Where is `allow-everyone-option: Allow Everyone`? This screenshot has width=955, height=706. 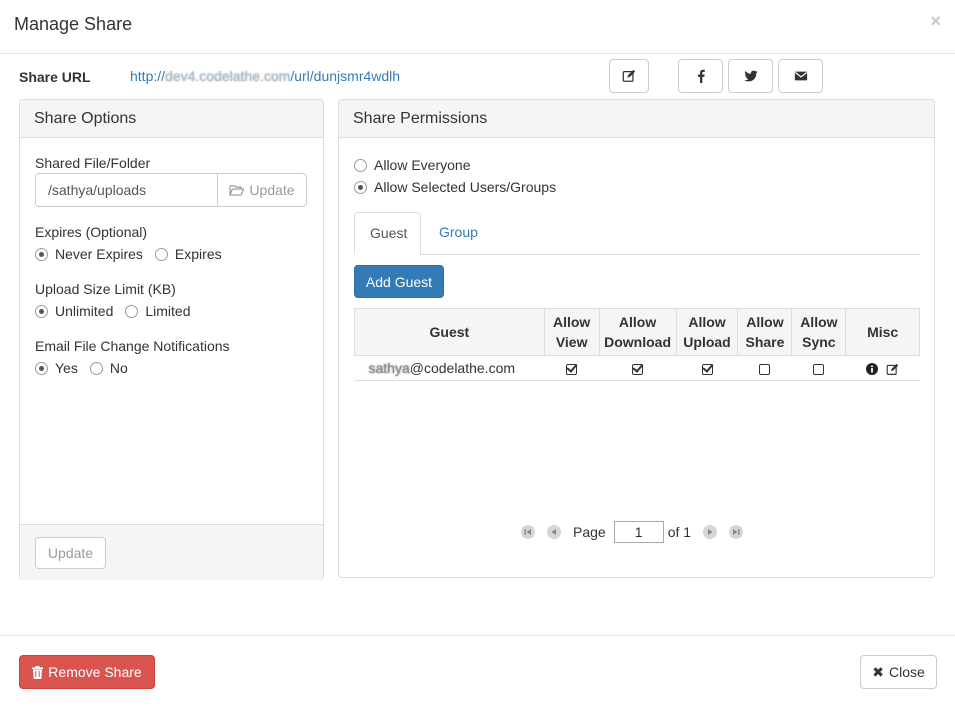 allow-everyone-option: Allow Everyone is located at coordinates (418, 165).